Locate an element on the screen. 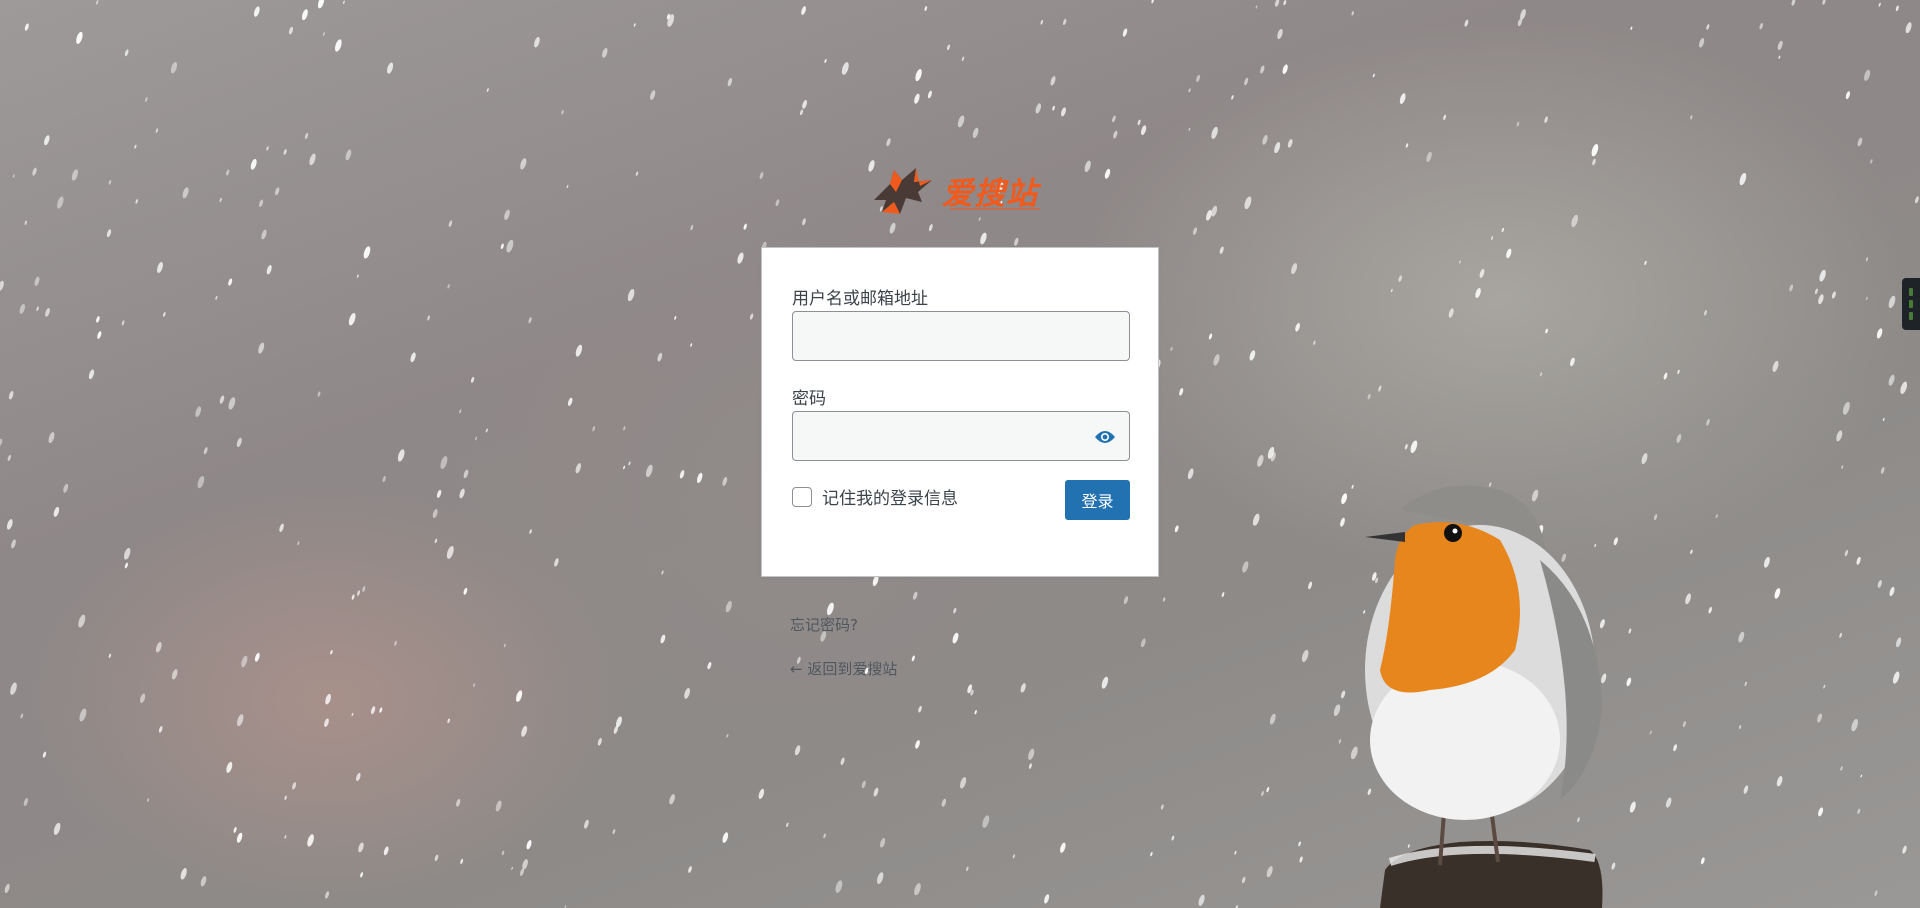 This screenshot has width=1920, height=908. robin-image is located at coordinates (1484, 696).